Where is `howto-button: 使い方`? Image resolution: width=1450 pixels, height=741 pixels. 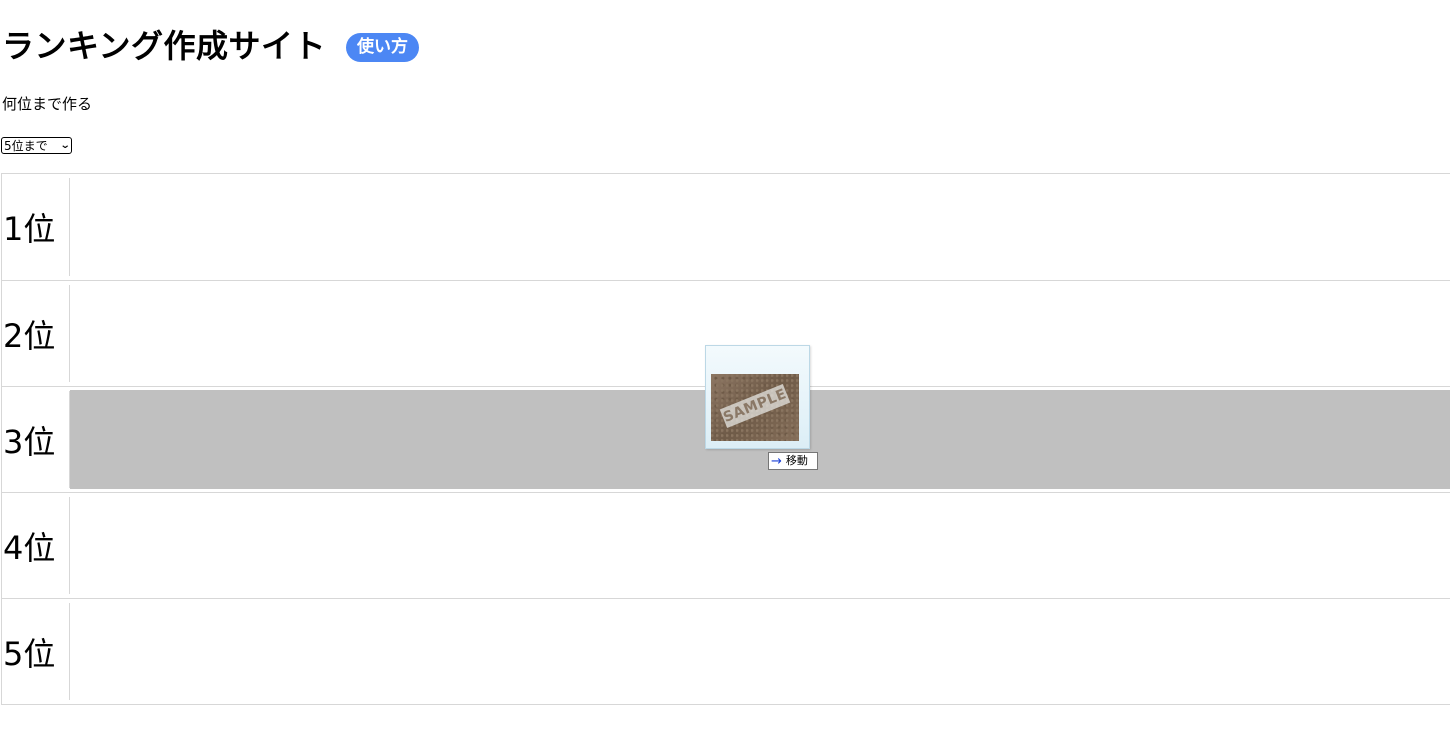
howto-button: 使い方 is located at coordinates (383, 47).